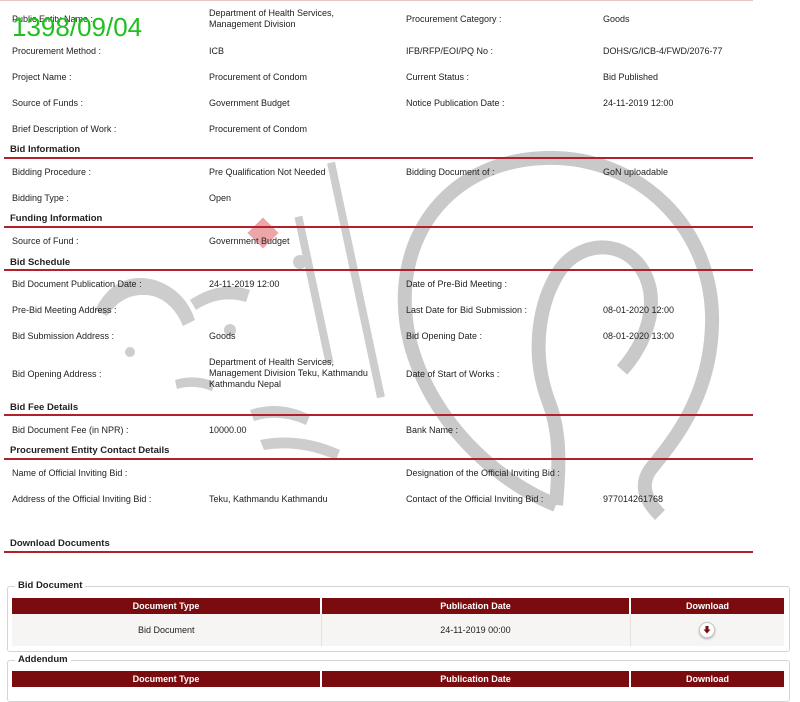  Describe the element at coordinates (455, 103) in the screenshot. I see `field-label: Notice Publication Date :` at that location.